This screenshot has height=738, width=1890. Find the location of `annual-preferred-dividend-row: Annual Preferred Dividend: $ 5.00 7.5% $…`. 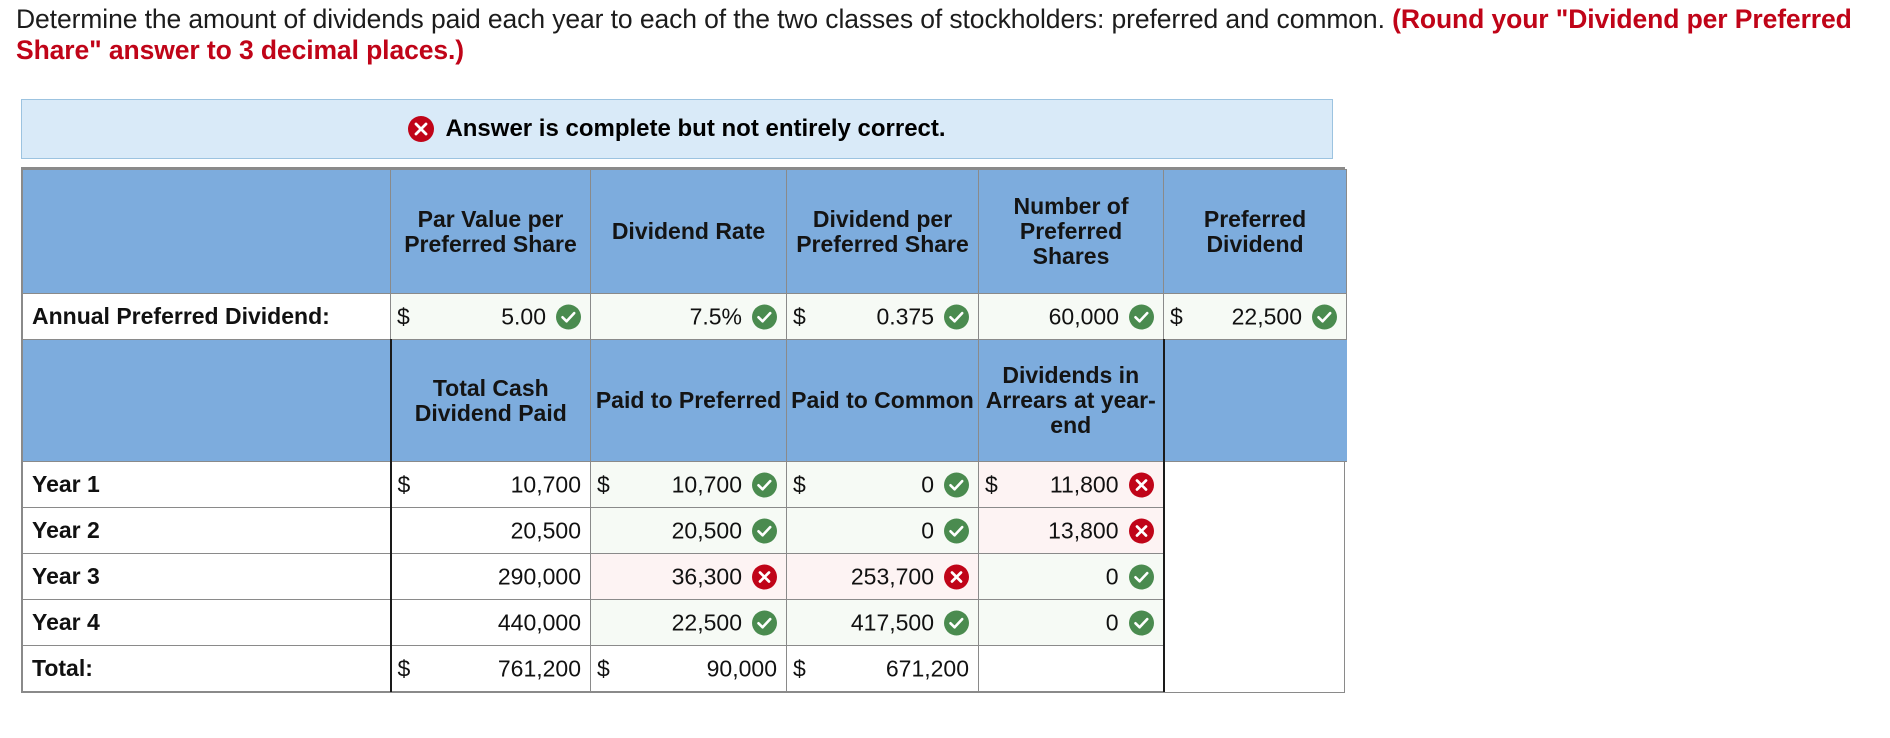

annual-preferred-dividend-row: Annual Preferred Dividend: $ 5.00 7.5% $… is located at coordinates (684, 316).